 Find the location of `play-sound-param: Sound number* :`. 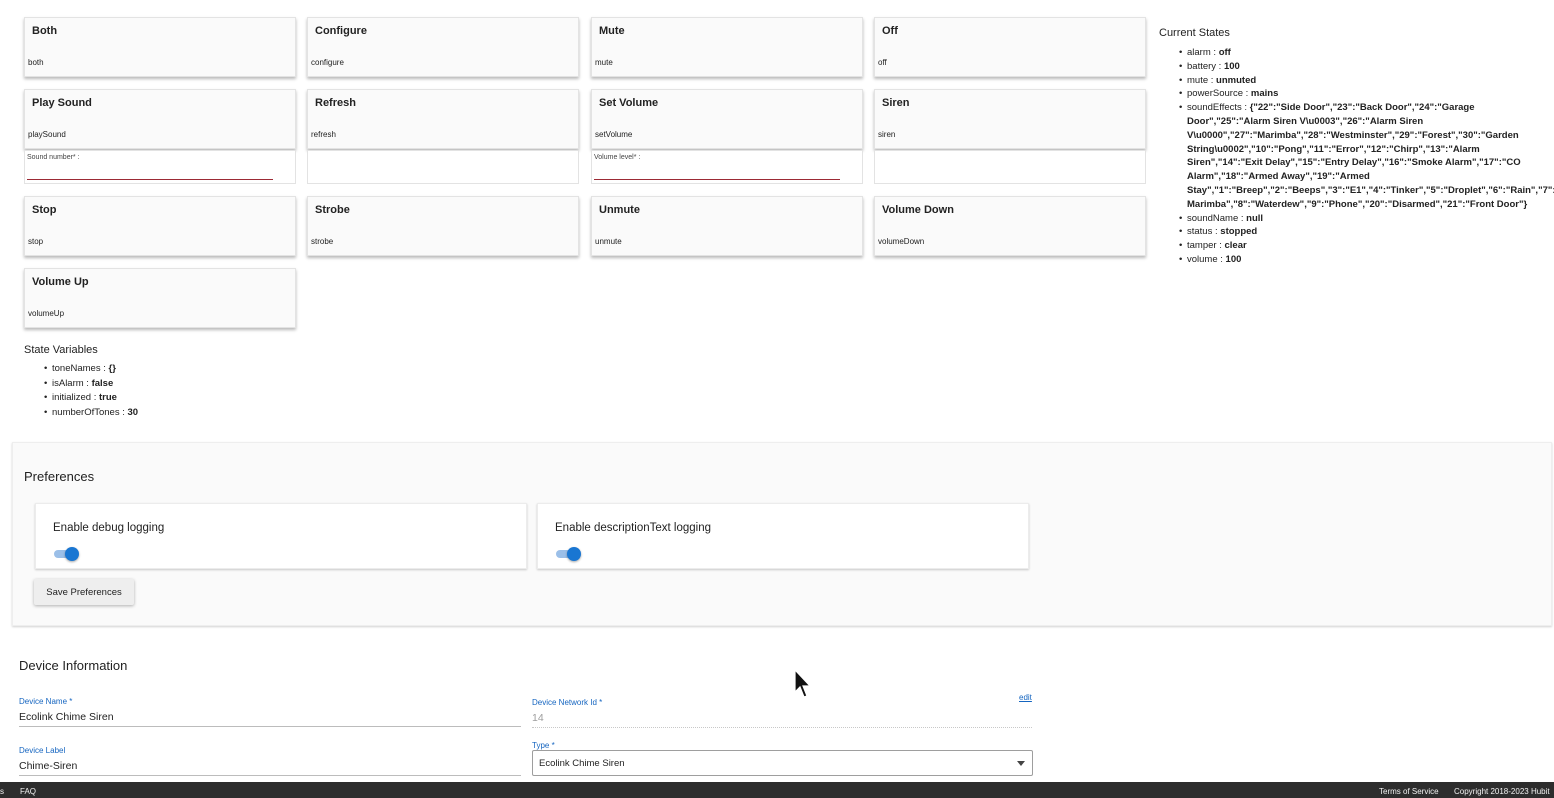

play-sound-param: Sound number* : is located at coordinates (160, 167).